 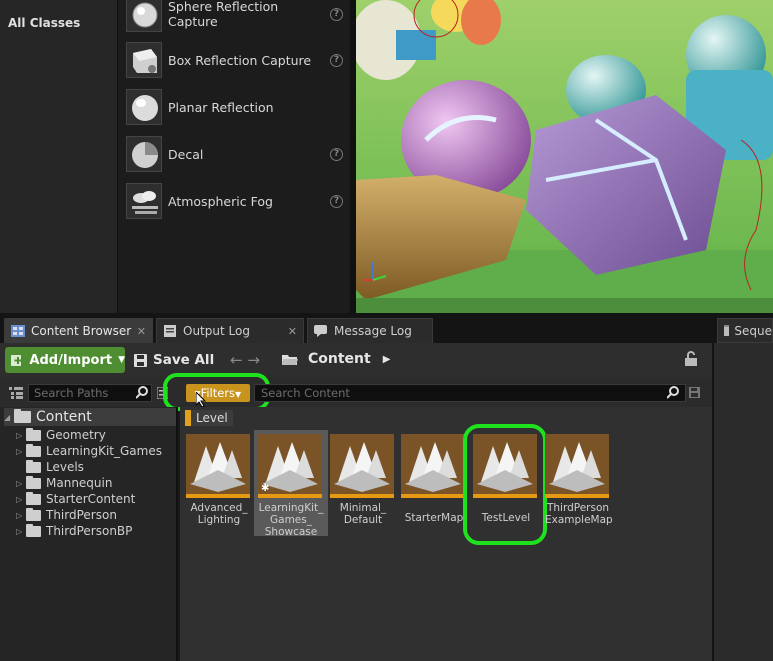 What do you see at coordinates (140, 360) in the screenshot?
I see `save-icon` at bounding box center [140, 360].